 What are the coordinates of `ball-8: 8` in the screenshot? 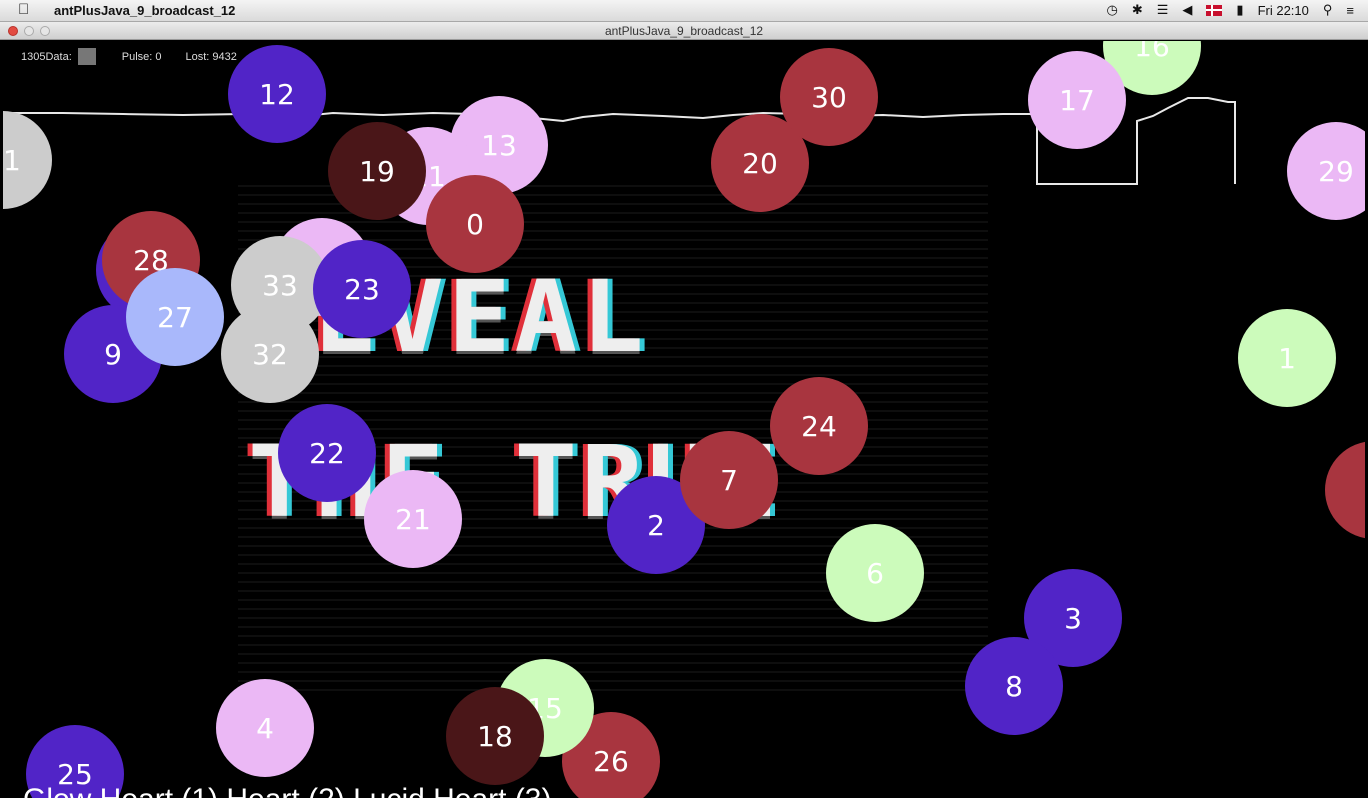 It's located at (1014, 686).